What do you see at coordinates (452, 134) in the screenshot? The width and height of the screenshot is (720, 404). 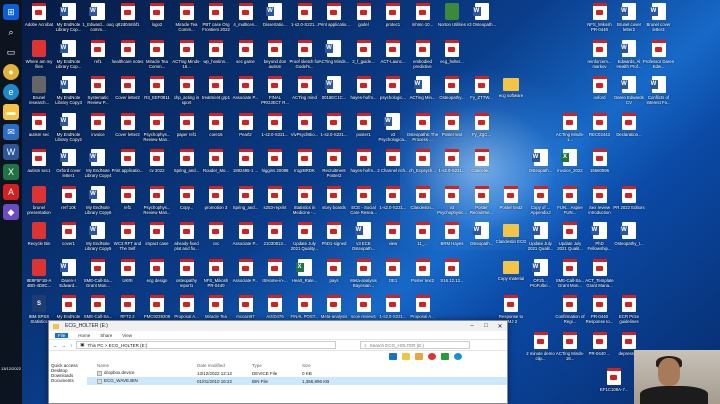 I see `desktop-icon-label: Poster text` at bounding box center [452, 134].